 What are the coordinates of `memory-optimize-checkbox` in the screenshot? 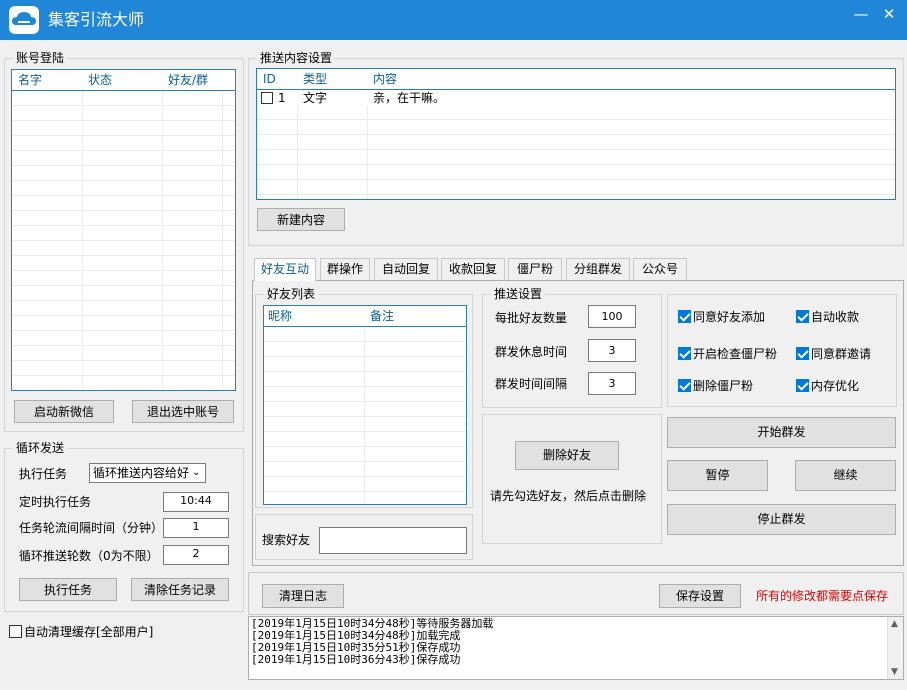 It's located at (802, 385).